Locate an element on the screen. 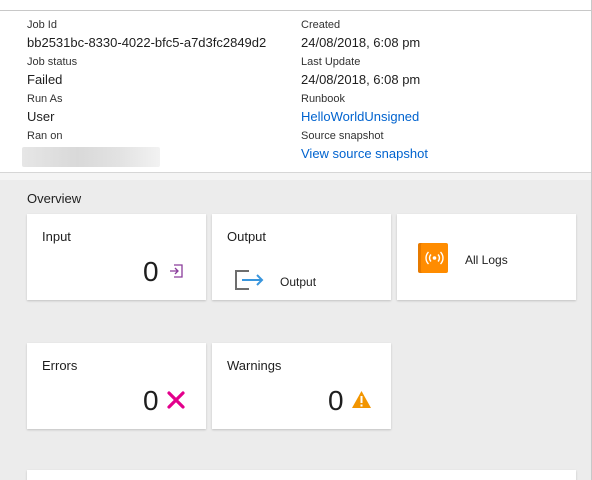  runbook-field: Runbook HelloWorldUnsigned is located at coordinates (360, 109).